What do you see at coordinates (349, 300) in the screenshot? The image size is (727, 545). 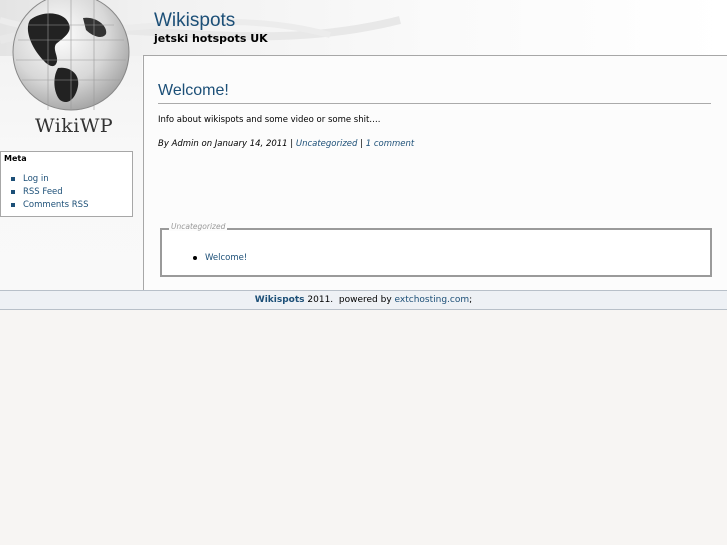 I see `footer-text: 2011. powered by` at bounding box center [349, 300].